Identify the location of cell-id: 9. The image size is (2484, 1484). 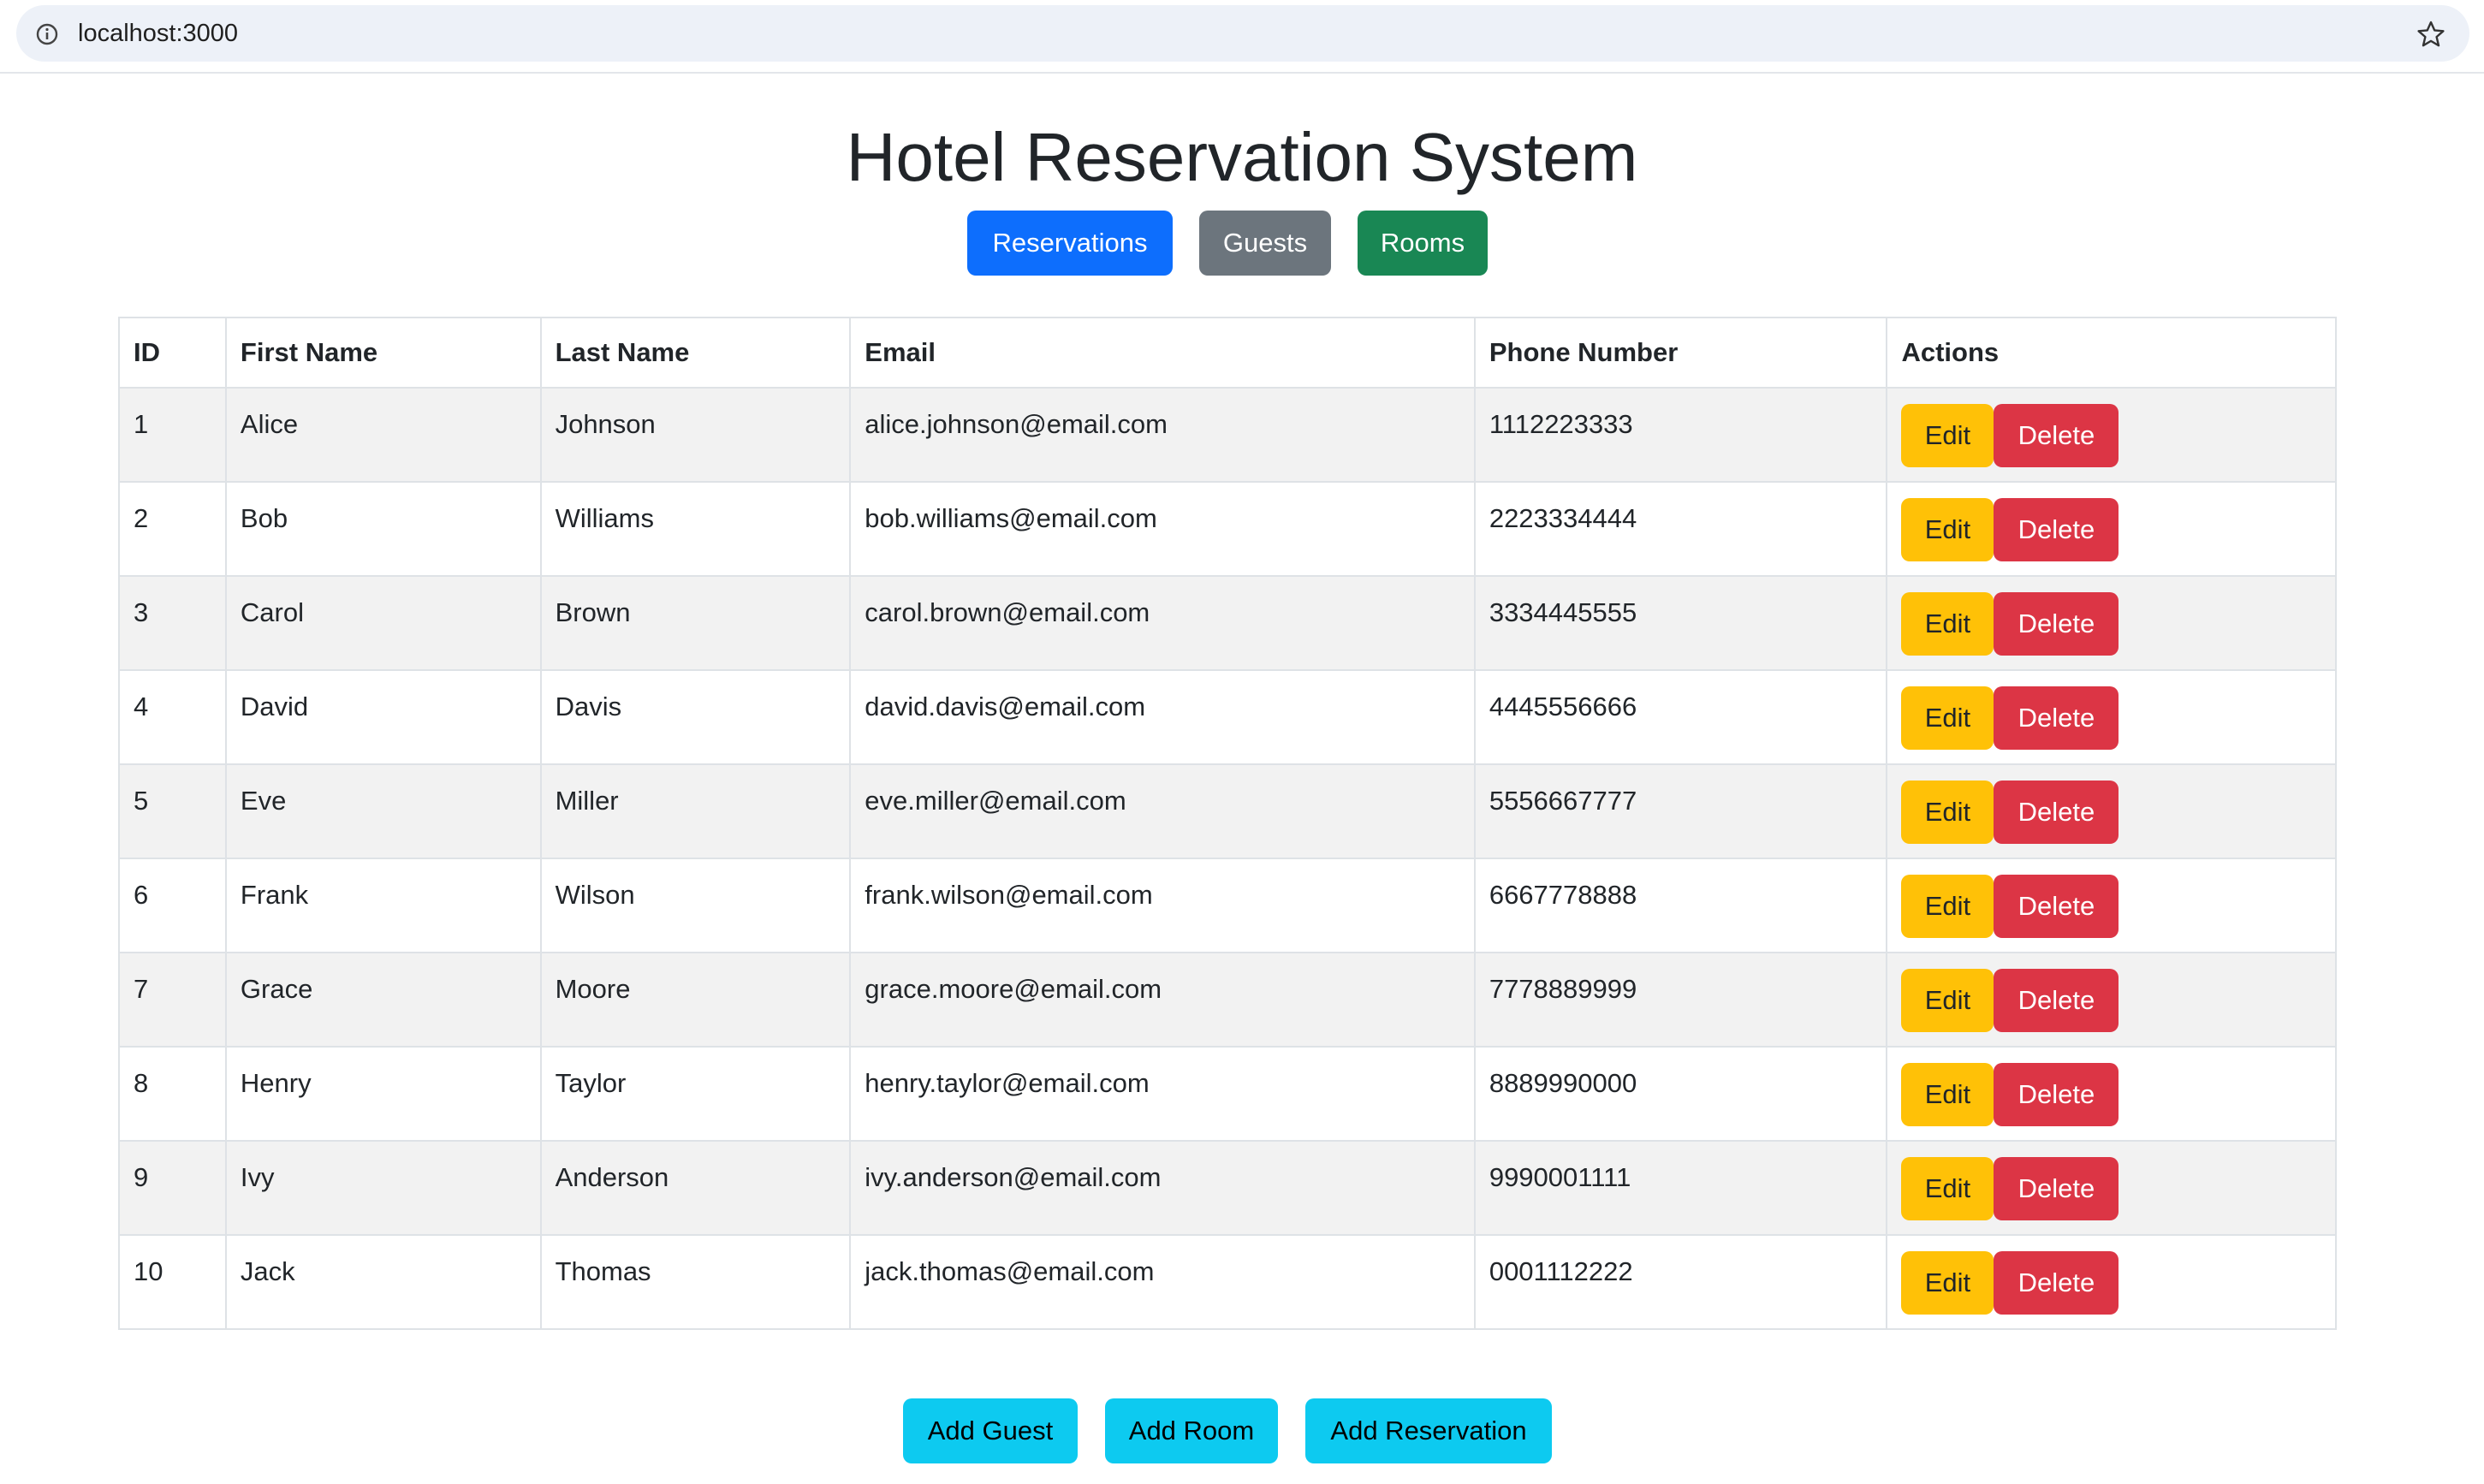
(173, 1188).